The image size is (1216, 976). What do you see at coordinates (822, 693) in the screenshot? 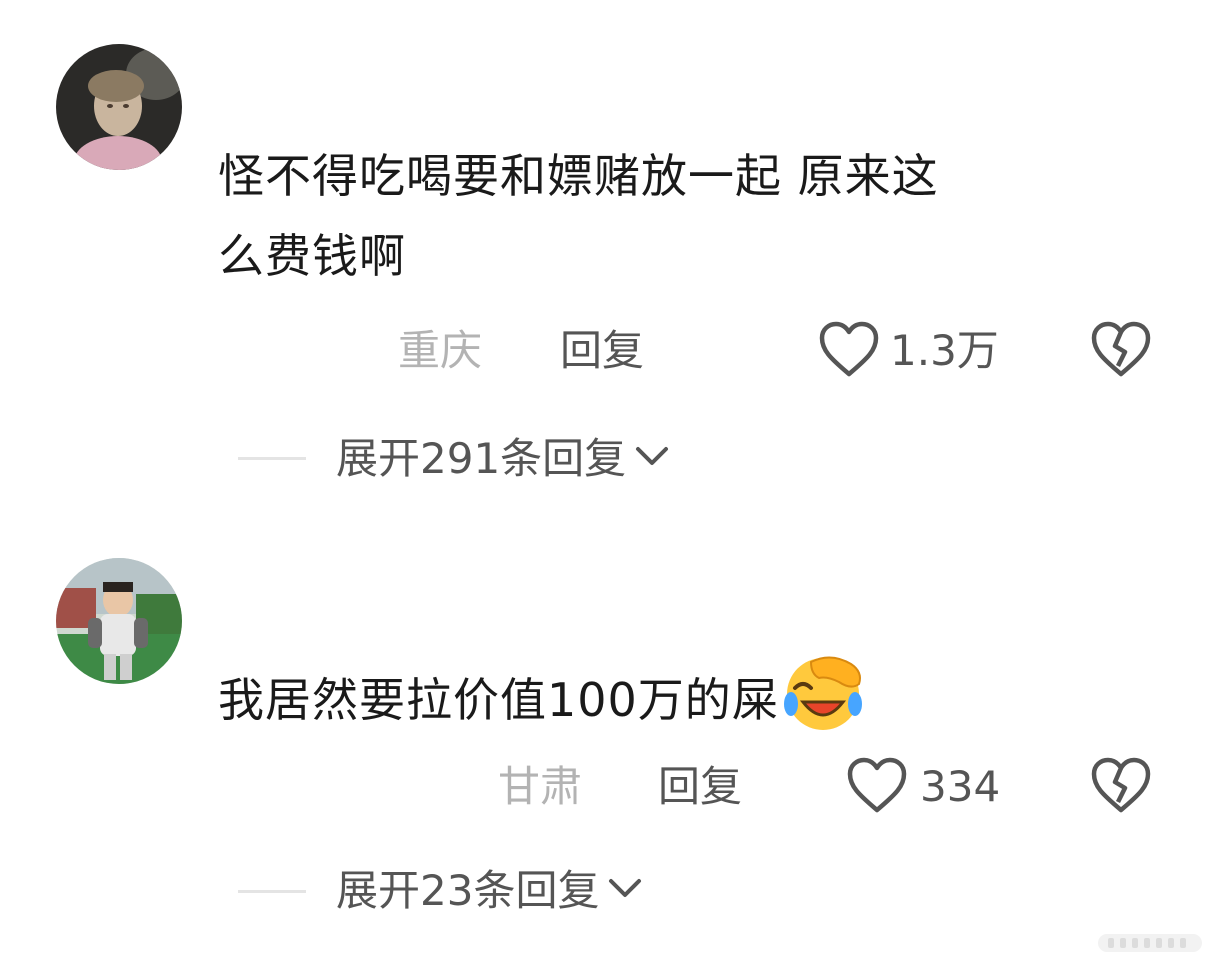
I see `face-palm-laughing-emoji` at bounding box center [822, 693].